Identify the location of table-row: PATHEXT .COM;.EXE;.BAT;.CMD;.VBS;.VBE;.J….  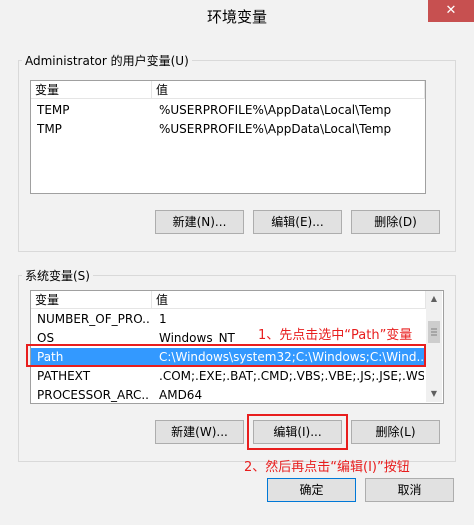
(228, 376).